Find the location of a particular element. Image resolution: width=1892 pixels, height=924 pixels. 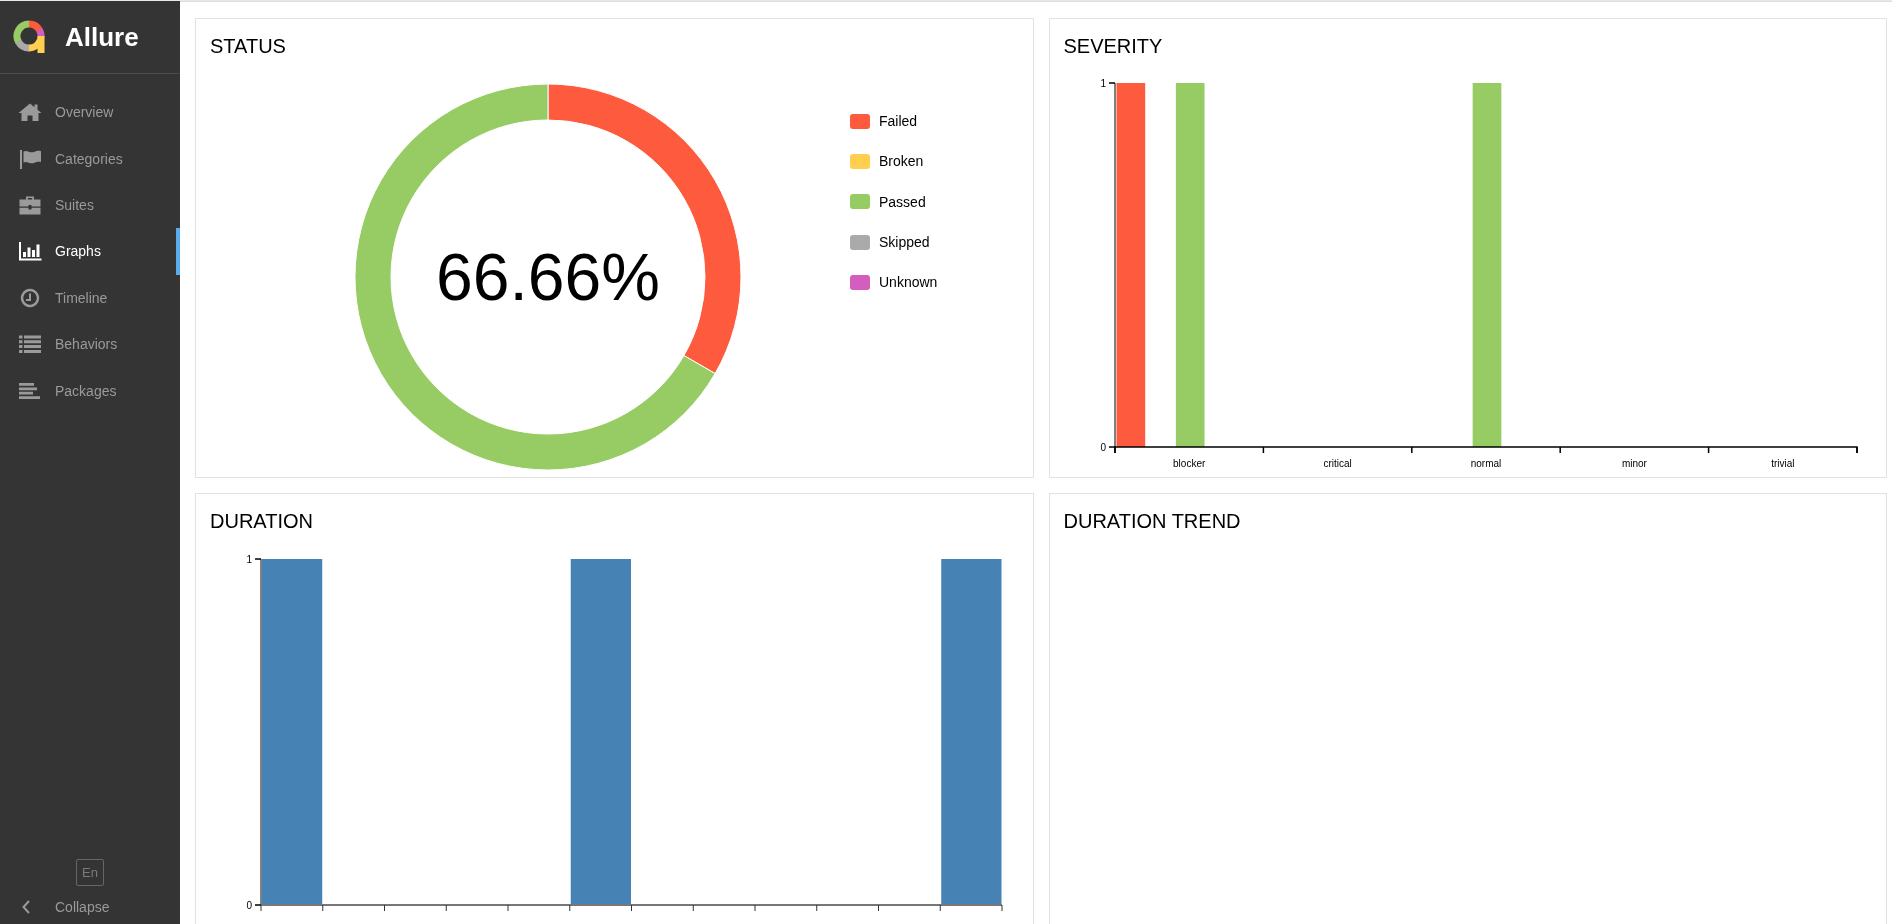

category-label: trivial is located at coordinates (1782, 463).